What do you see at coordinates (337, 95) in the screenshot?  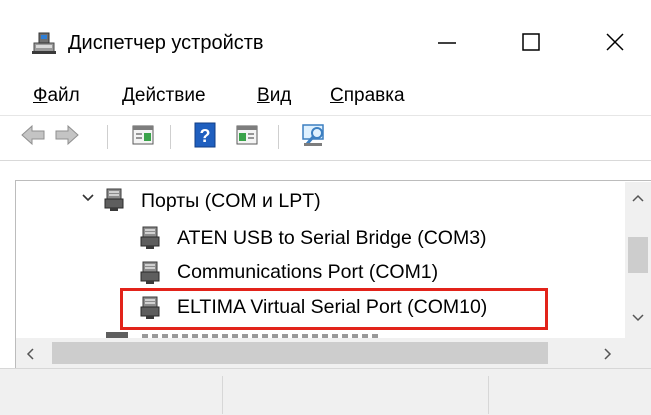 I see `menu-help-mnemonic: С` at bounding box center [337, 95].